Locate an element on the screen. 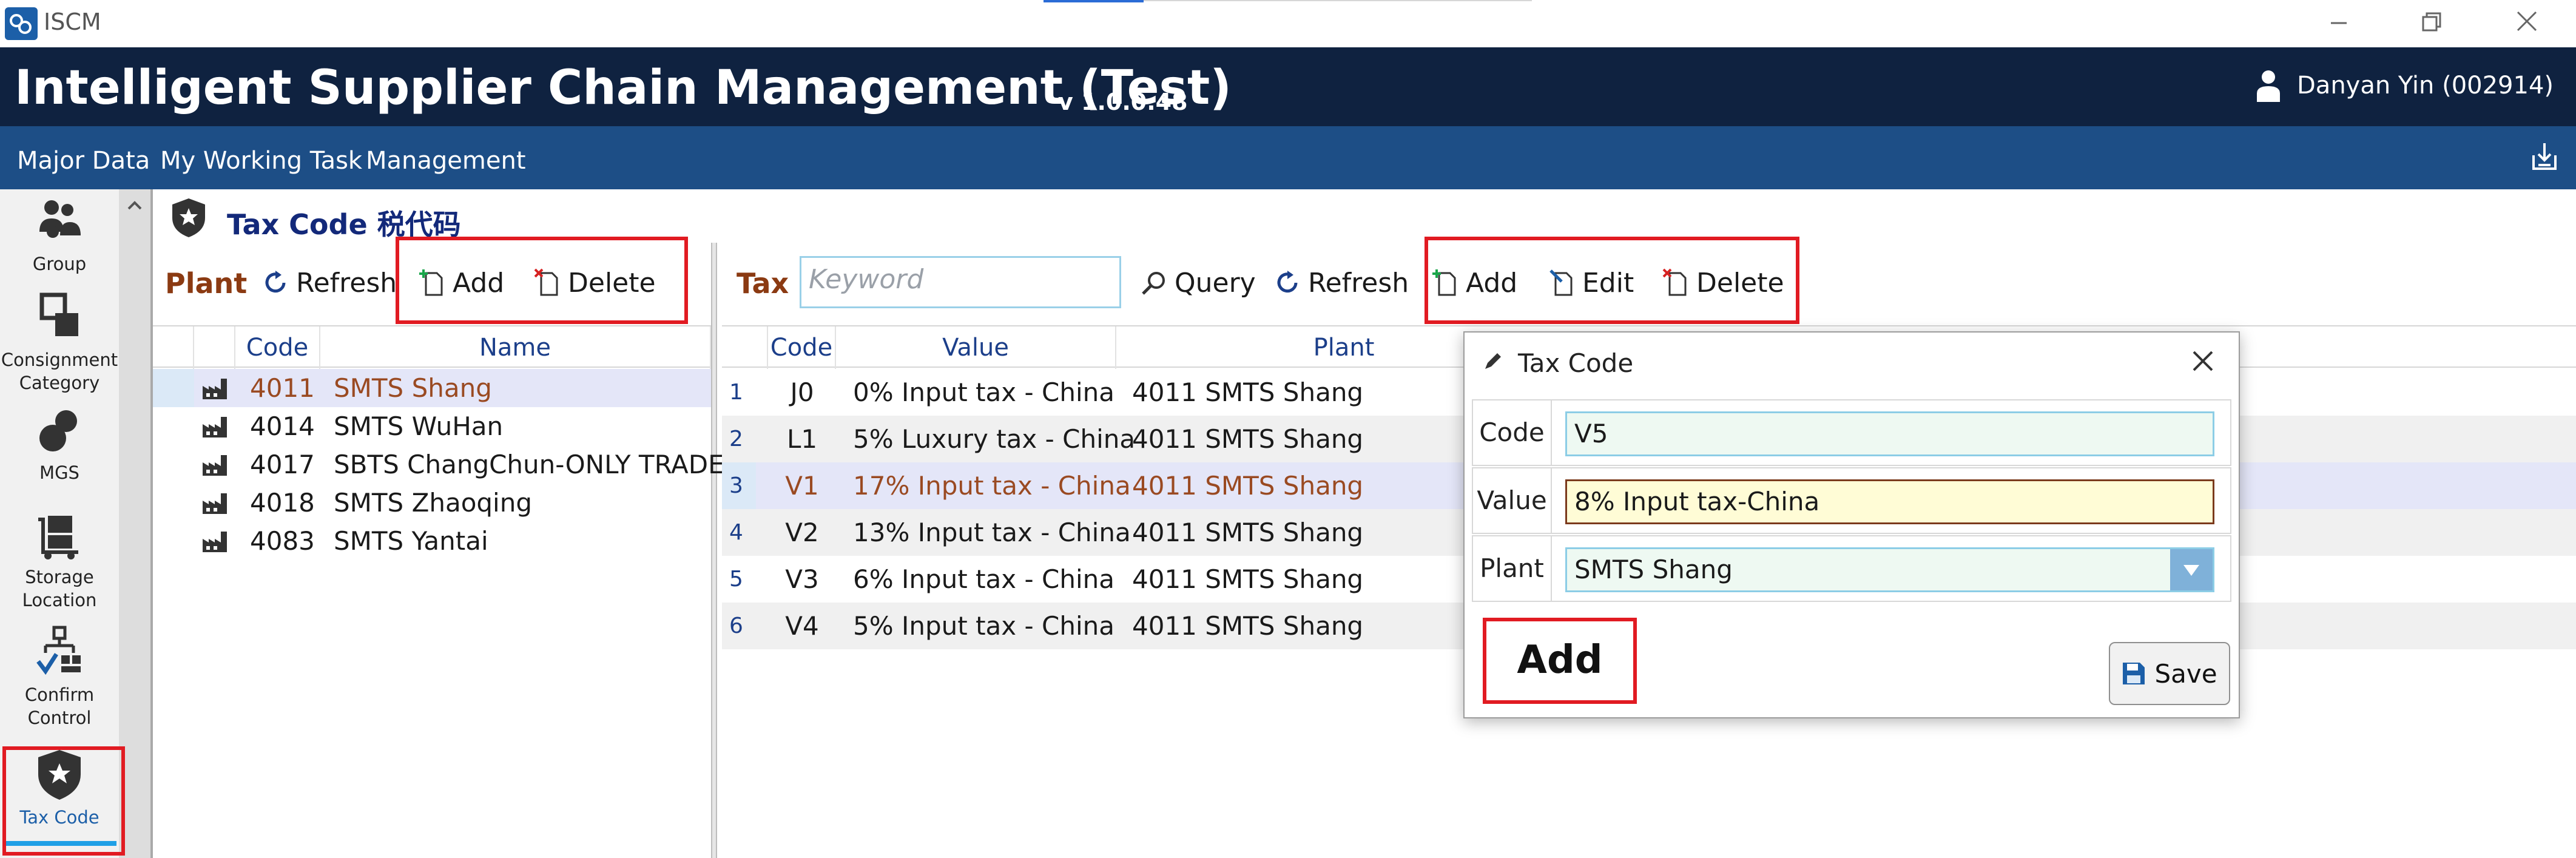  floppy-disk-icon is located at coordinates (2134, 673).